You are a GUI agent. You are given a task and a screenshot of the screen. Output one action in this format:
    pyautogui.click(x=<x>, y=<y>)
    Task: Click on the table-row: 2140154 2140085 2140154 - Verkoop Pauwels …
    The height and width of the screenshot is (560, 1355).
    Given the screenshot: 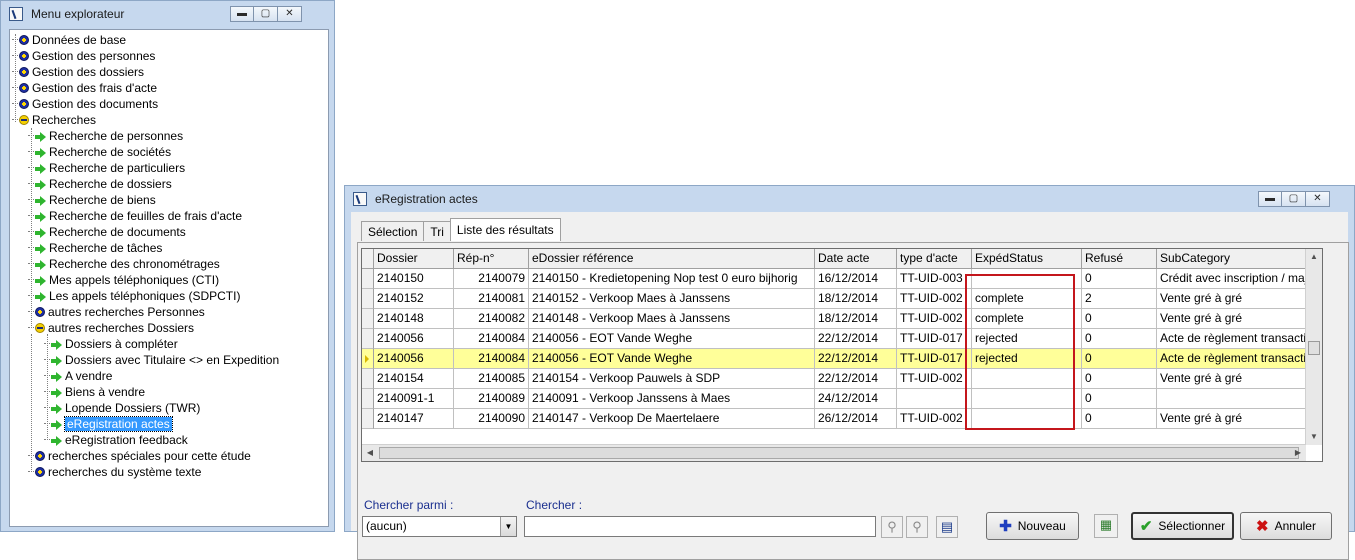 What is the action you would take?
    pyautogui.click(x=842, y=379)
    